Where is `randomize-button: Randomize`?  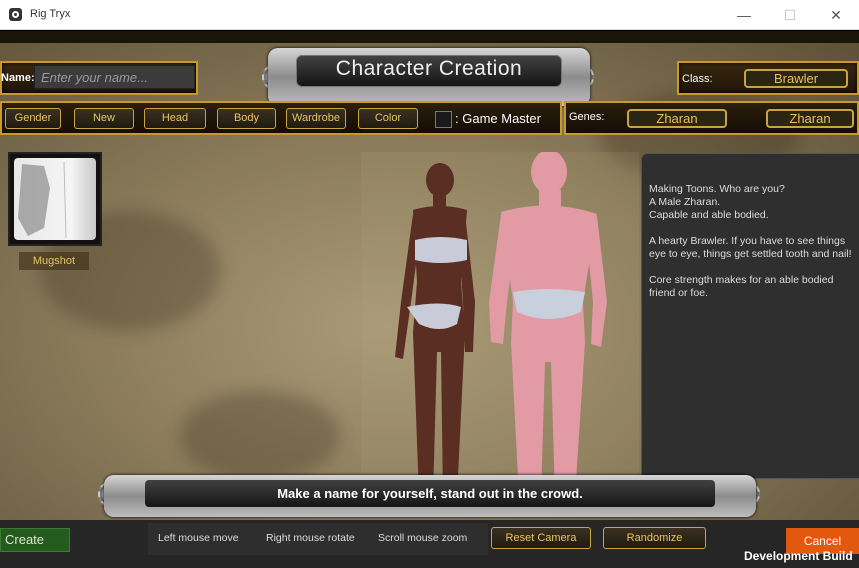 randomize-button: Randomize is located at coordinates (654, 538).